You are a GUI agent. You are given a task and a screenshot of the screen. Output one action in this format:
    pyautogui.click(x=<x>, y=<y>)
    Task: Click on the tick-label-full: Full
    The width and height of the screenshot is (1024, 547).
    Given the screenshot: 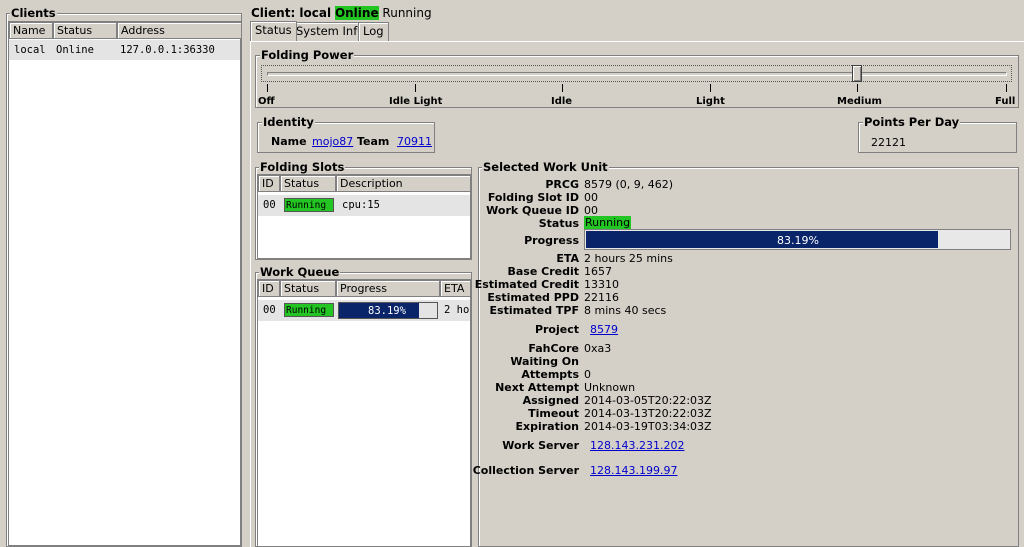 What is the action you would take?
    pyautogui.click(x=1005, y=101)
    